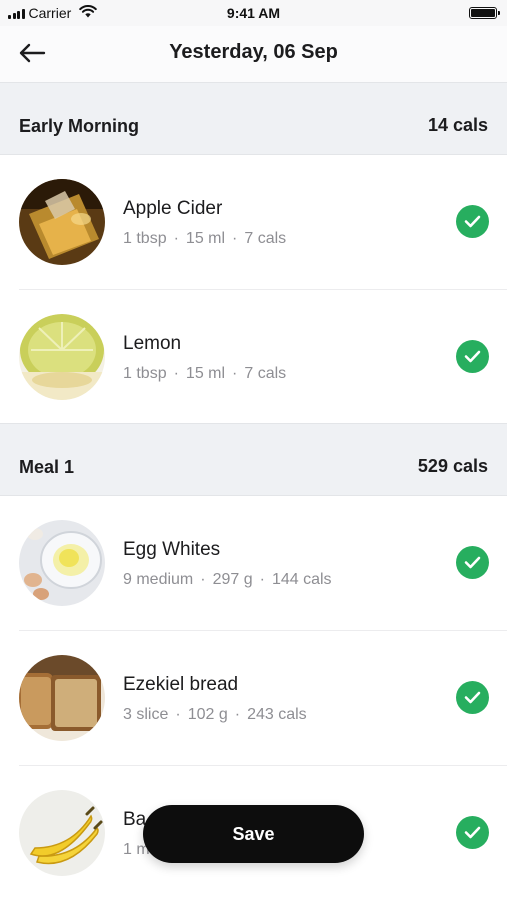  Describe the element at coordinates (173, 208) in the screenshot. I see `food-name: Apple Cider` at that location.